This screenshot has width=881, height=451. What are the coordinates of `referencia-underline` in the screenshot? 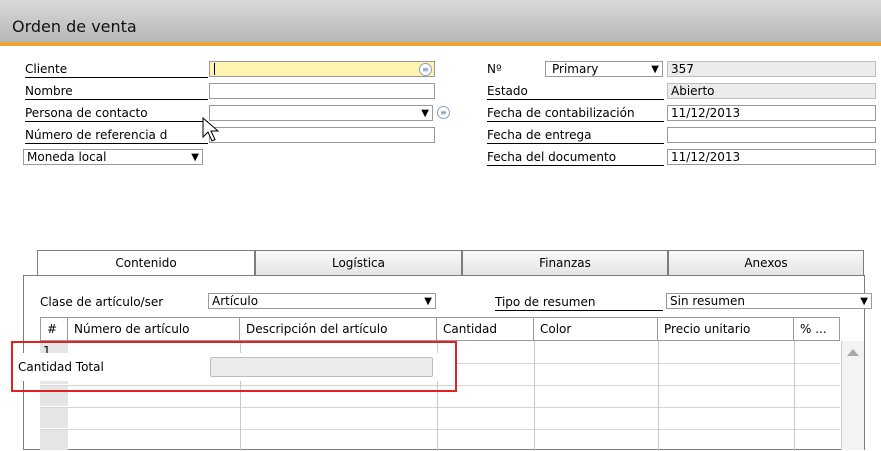 It's located at (116, 143).